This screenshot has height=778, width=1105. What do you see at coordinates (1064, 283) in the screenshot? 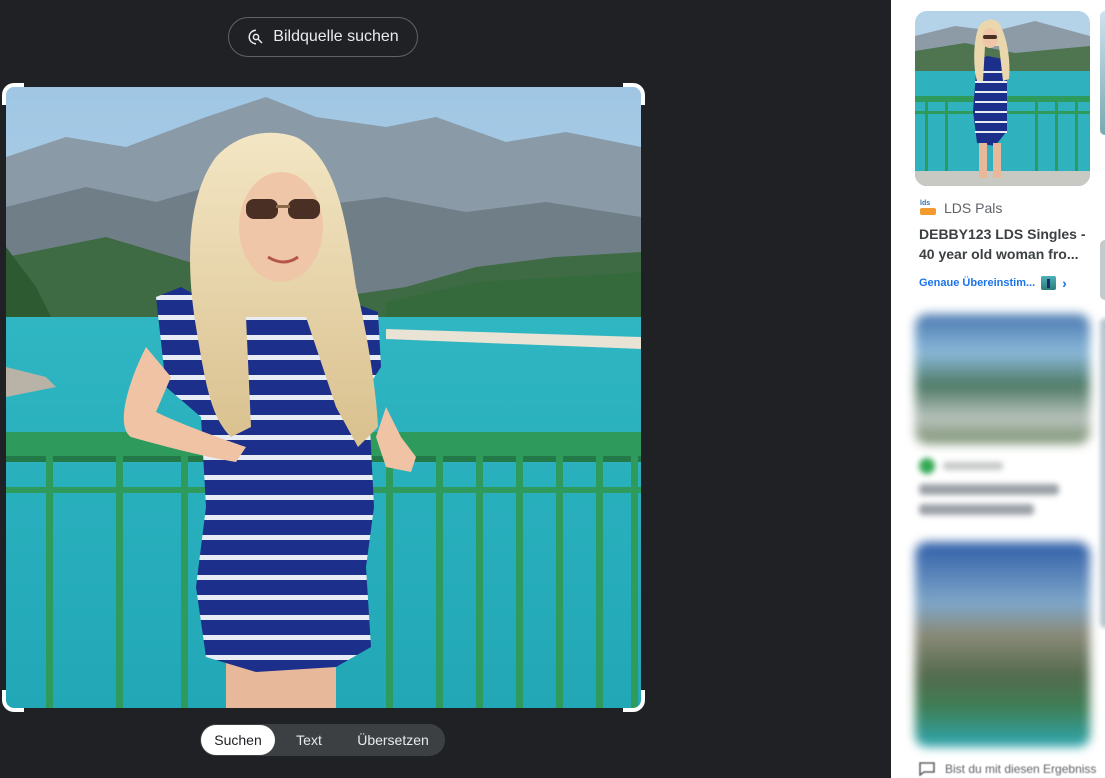
I see `chevron-right-icon: ›` at bounding box center [1064, 283].